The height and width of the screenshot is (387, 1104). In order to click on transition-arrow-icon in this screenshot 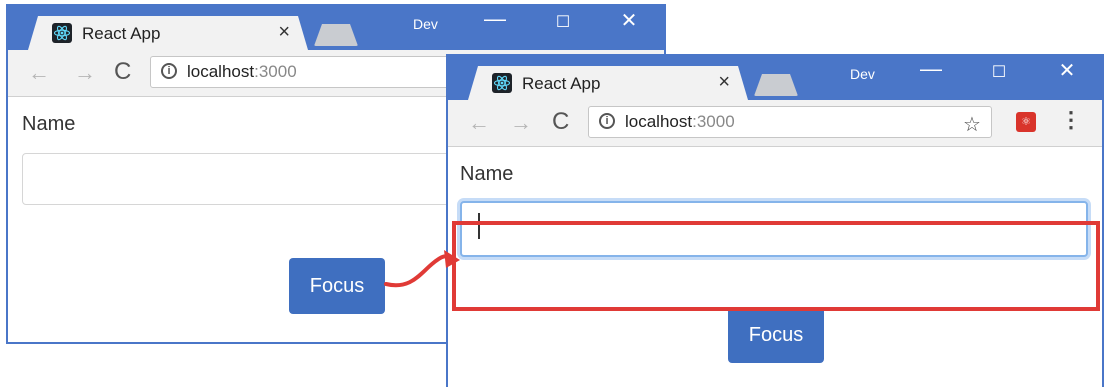, I will do `click(422, 269)`.